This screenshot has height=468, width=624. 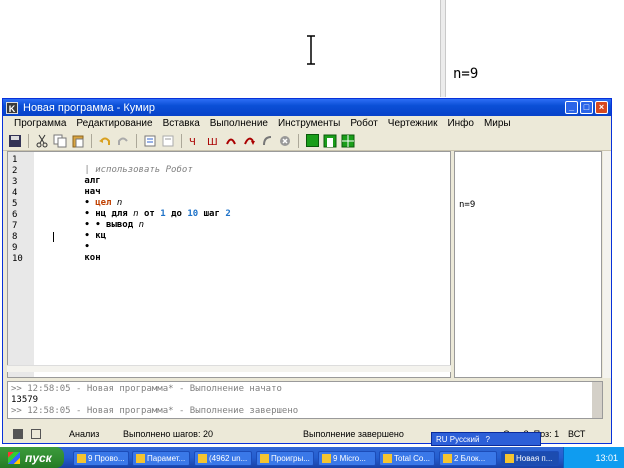 I want to click on menu-program: Программа, so click(x=40, y=123).